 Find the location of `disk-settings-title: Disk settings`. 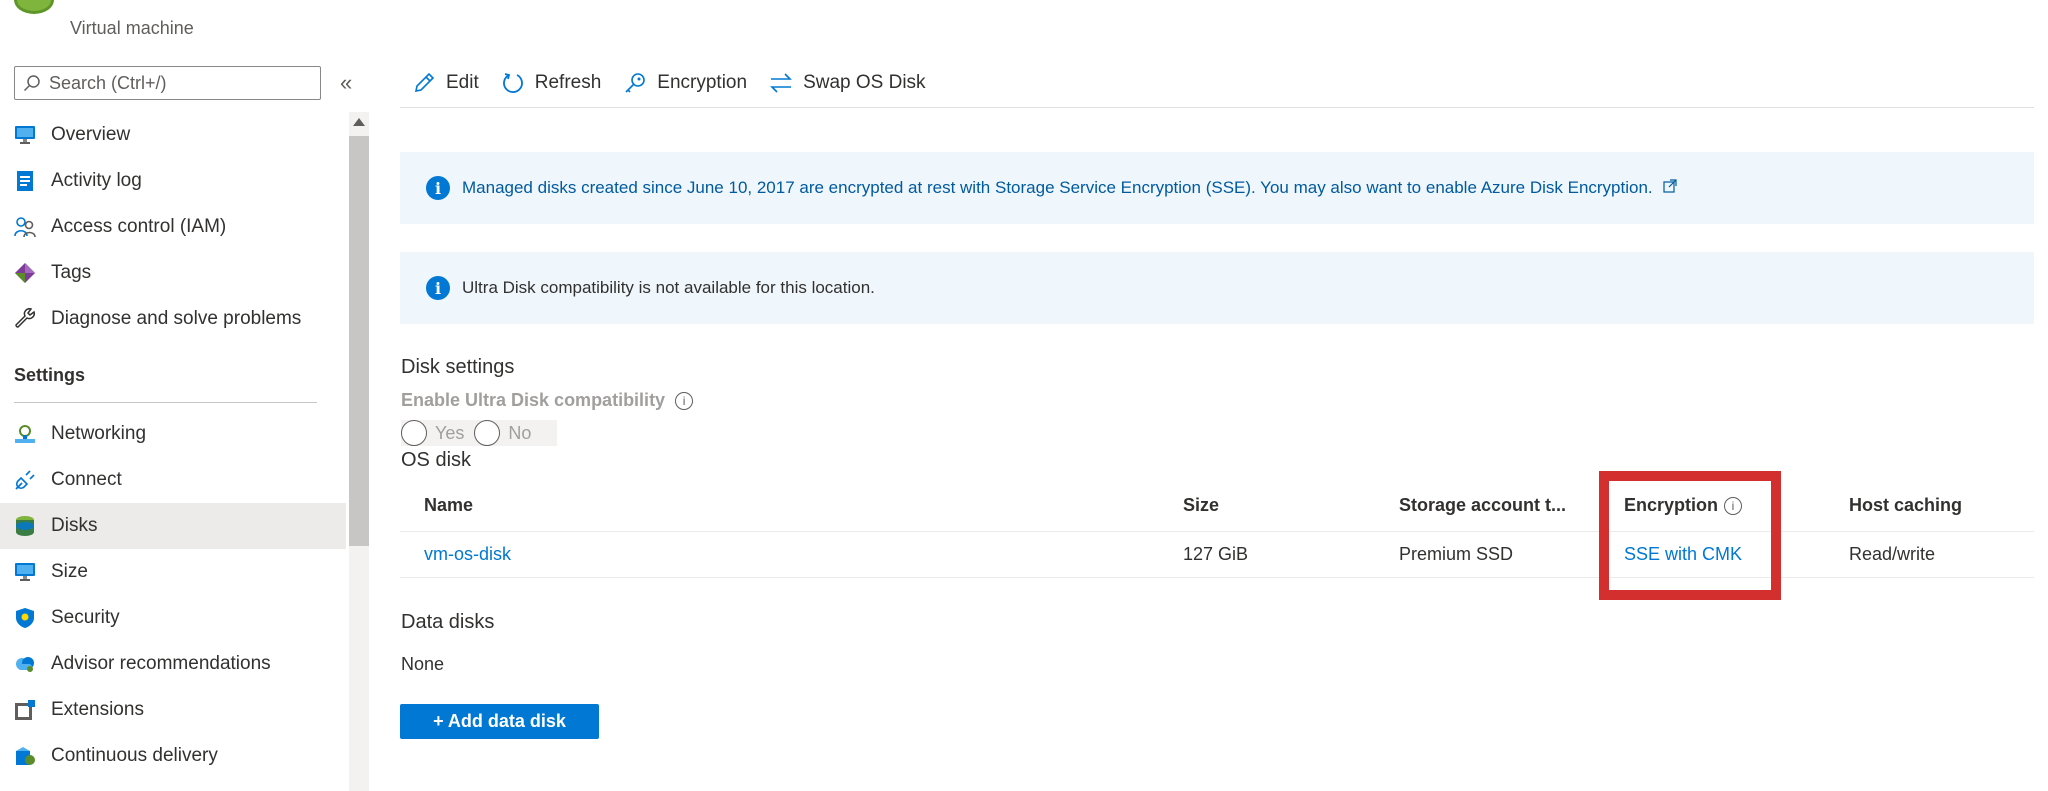

disk-settings-title: Disk settings is located at coordinates (458, 367).